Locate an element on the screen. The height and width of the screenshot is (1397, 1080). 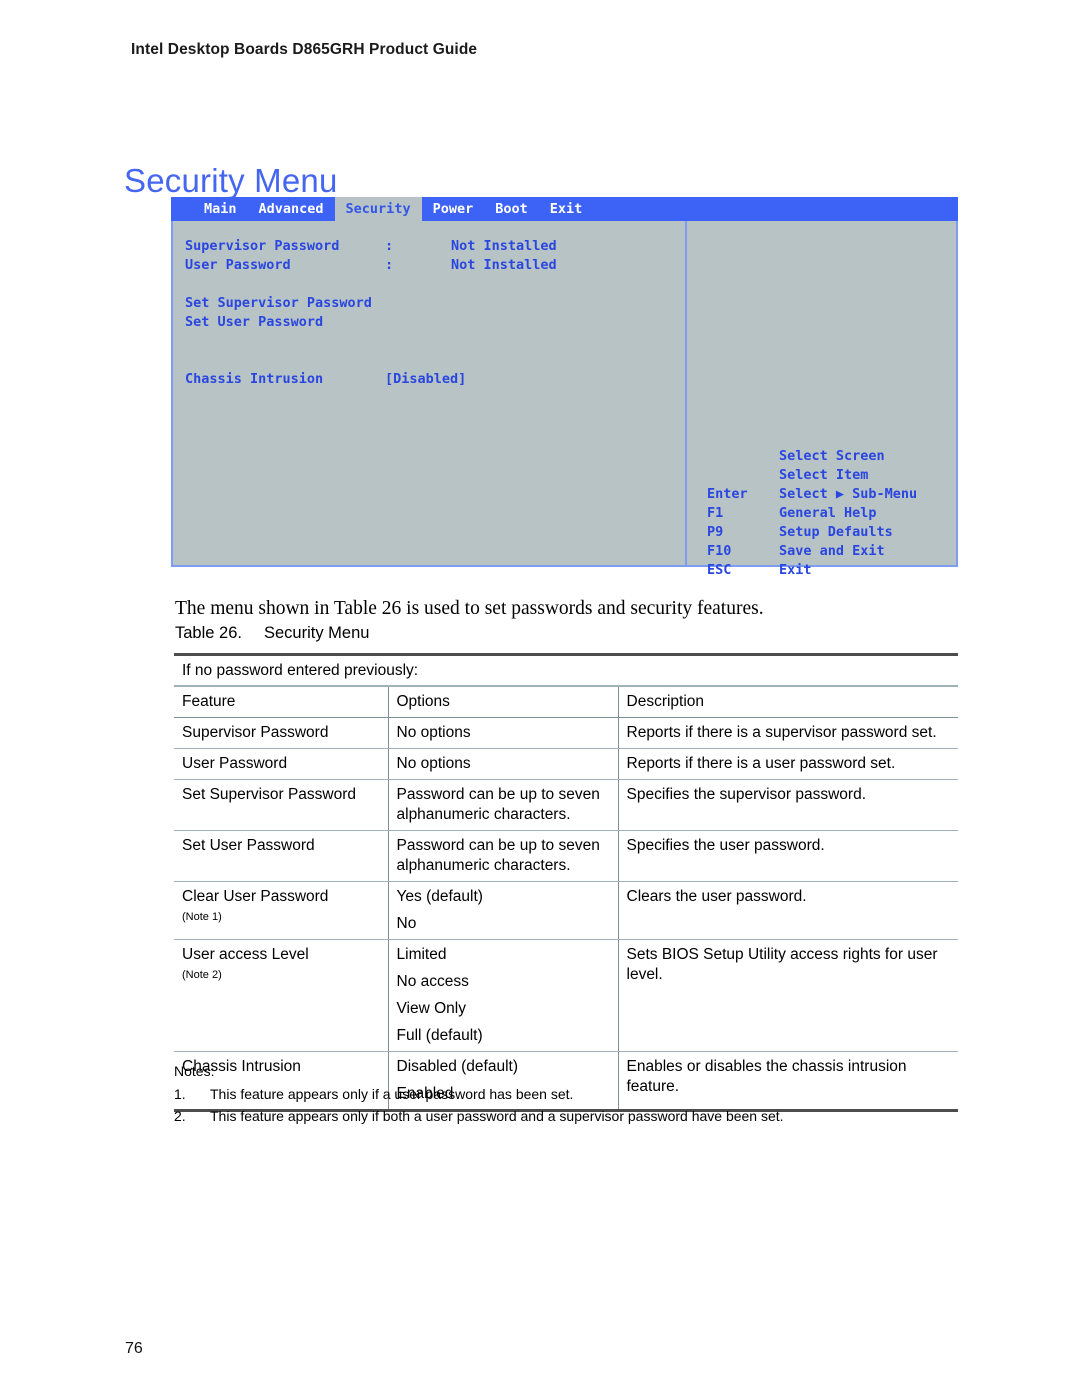
table-header-cell: Options is located at coordinates (502, 702).